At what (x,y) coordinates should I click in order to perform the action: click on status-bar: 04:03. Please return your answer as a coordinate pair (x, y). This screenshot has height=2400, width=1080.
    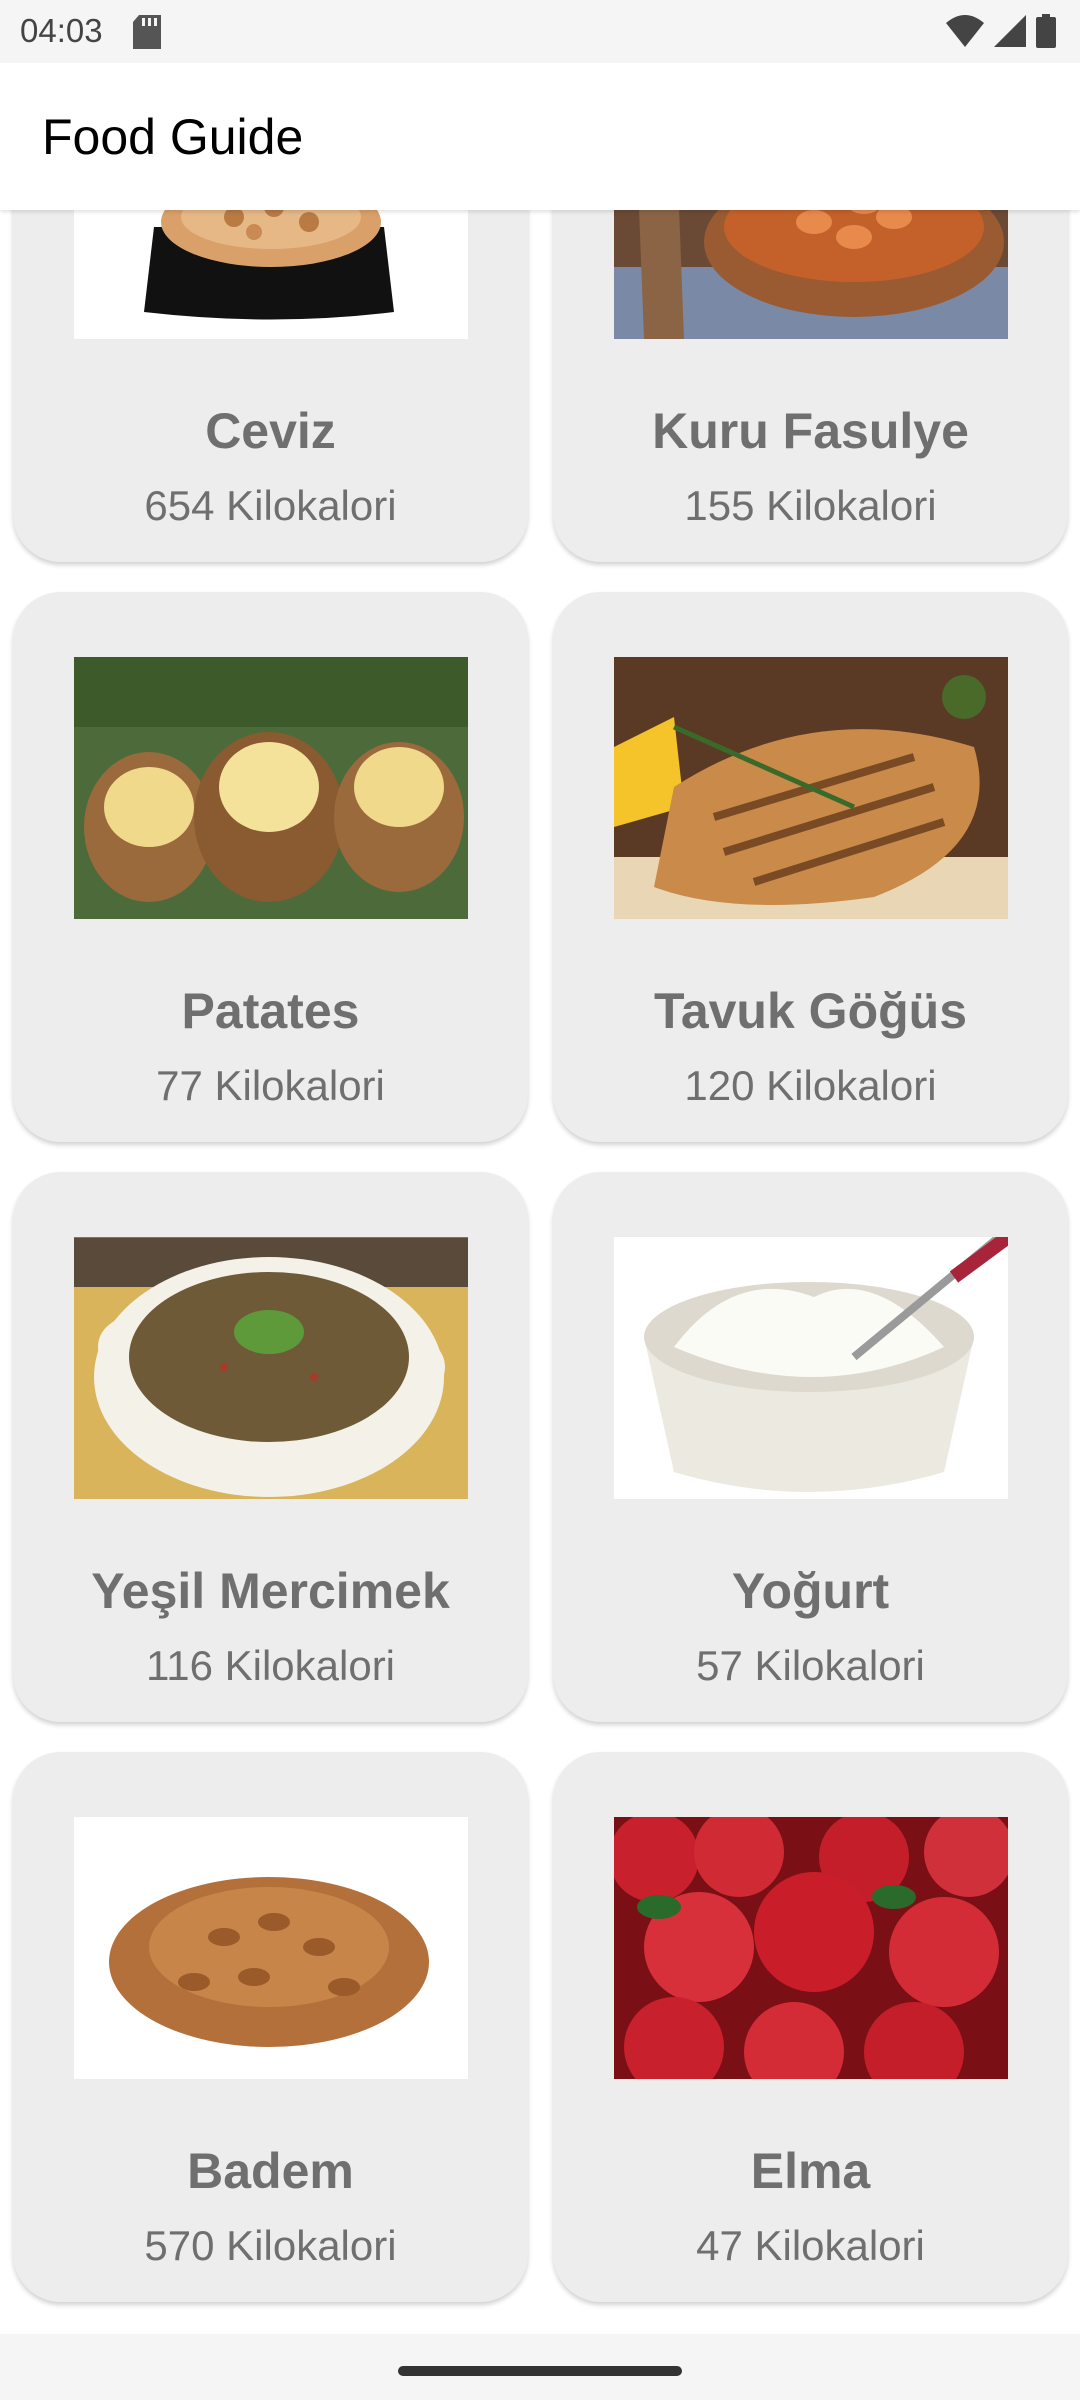
    Looking at the image, I should click on (540, 31).